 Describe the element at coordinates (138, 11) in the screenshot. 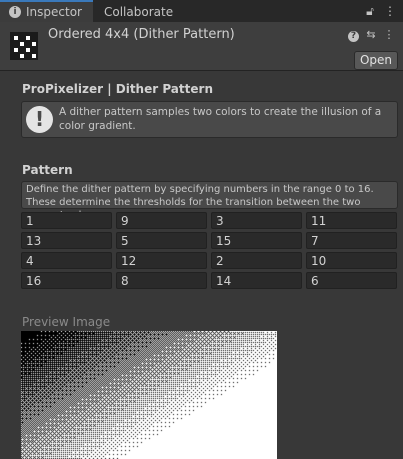

I see `tab-collaborate: Collaborate` at that location.